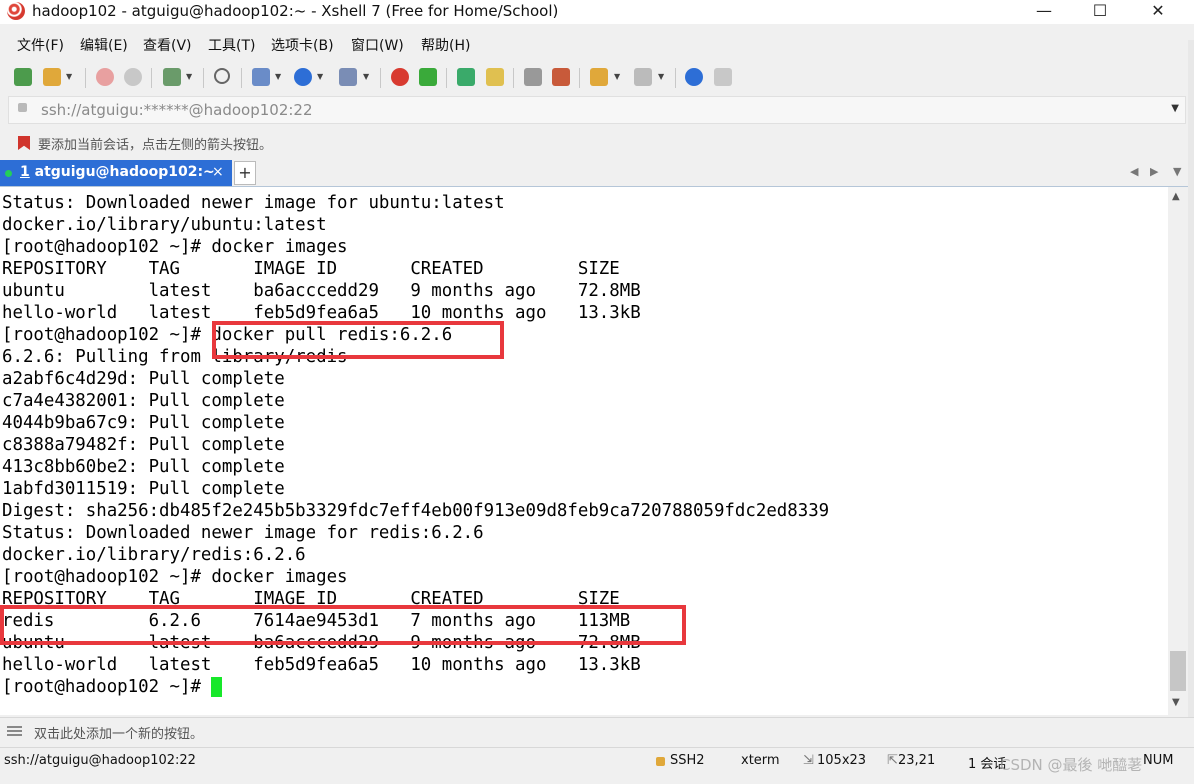 The width and height of the screenshot is (1194, 784). Describe the element at coordinates (596, 143) in the screenshot. I see `session-hint-bar: 要添加当前会话，点击左侧的箭头按钮。` at that location.